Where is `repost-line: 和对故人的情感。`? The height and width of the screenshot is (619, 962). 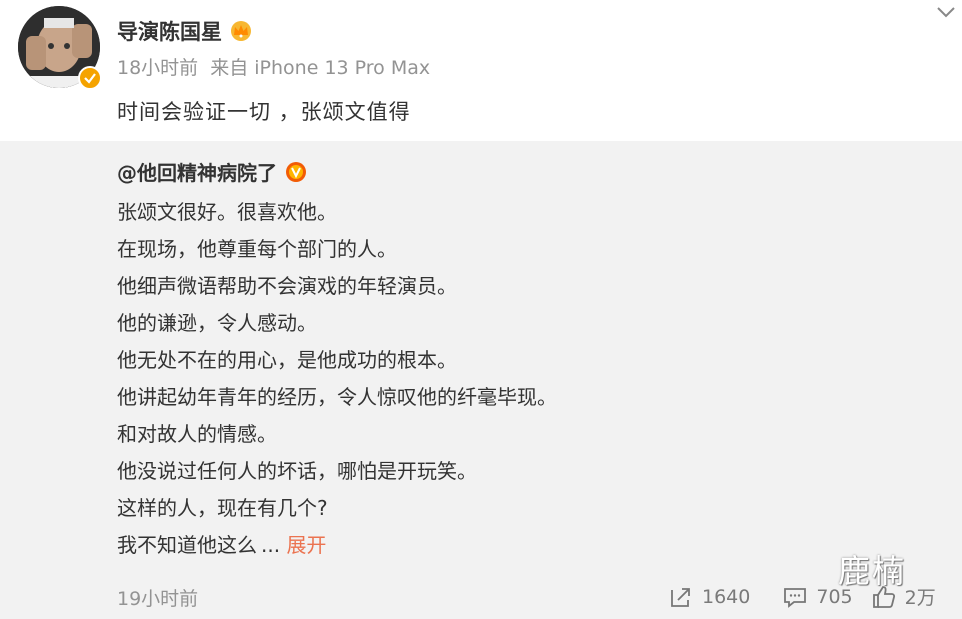
repost-line: 和对故人的情感。 is located at coordinates (197, 434).